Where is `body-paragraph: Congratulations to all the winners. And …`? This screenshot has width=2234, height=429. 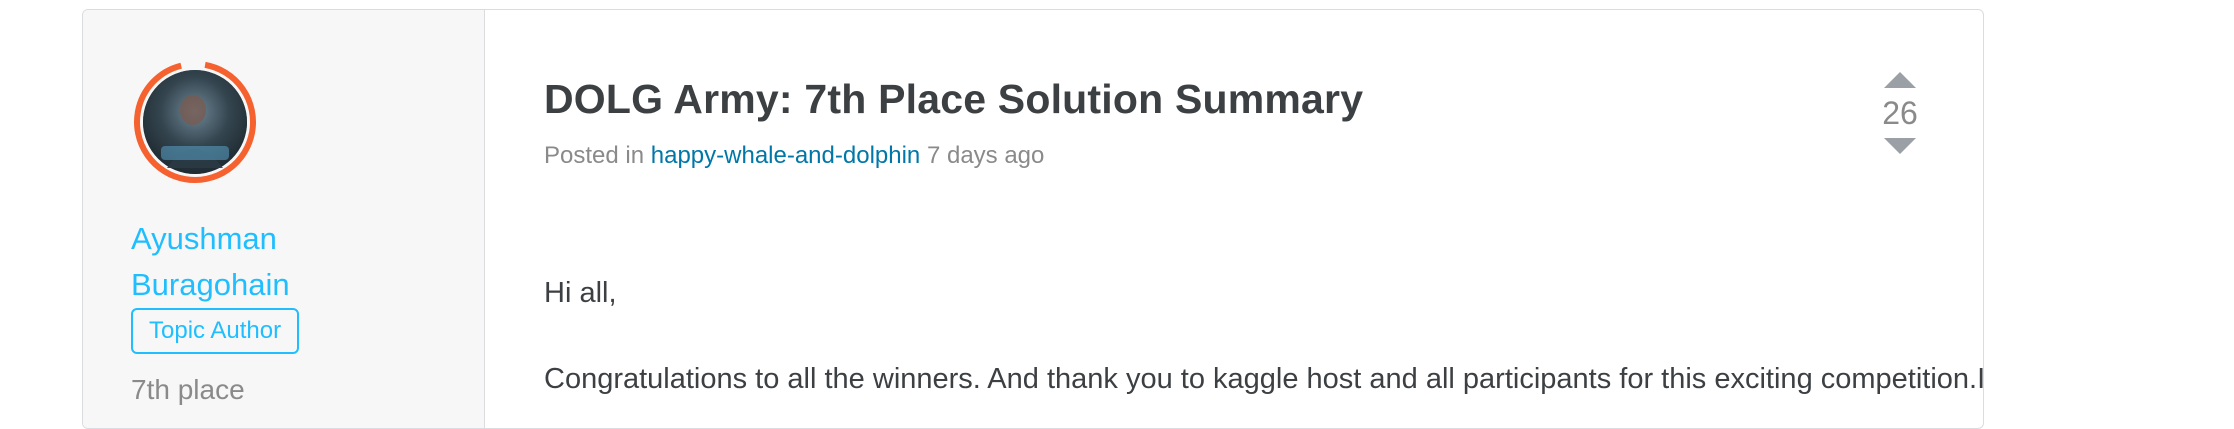
body-paragraph: Congratulations to all the winners. And … is located at coordinates (1264, 379).